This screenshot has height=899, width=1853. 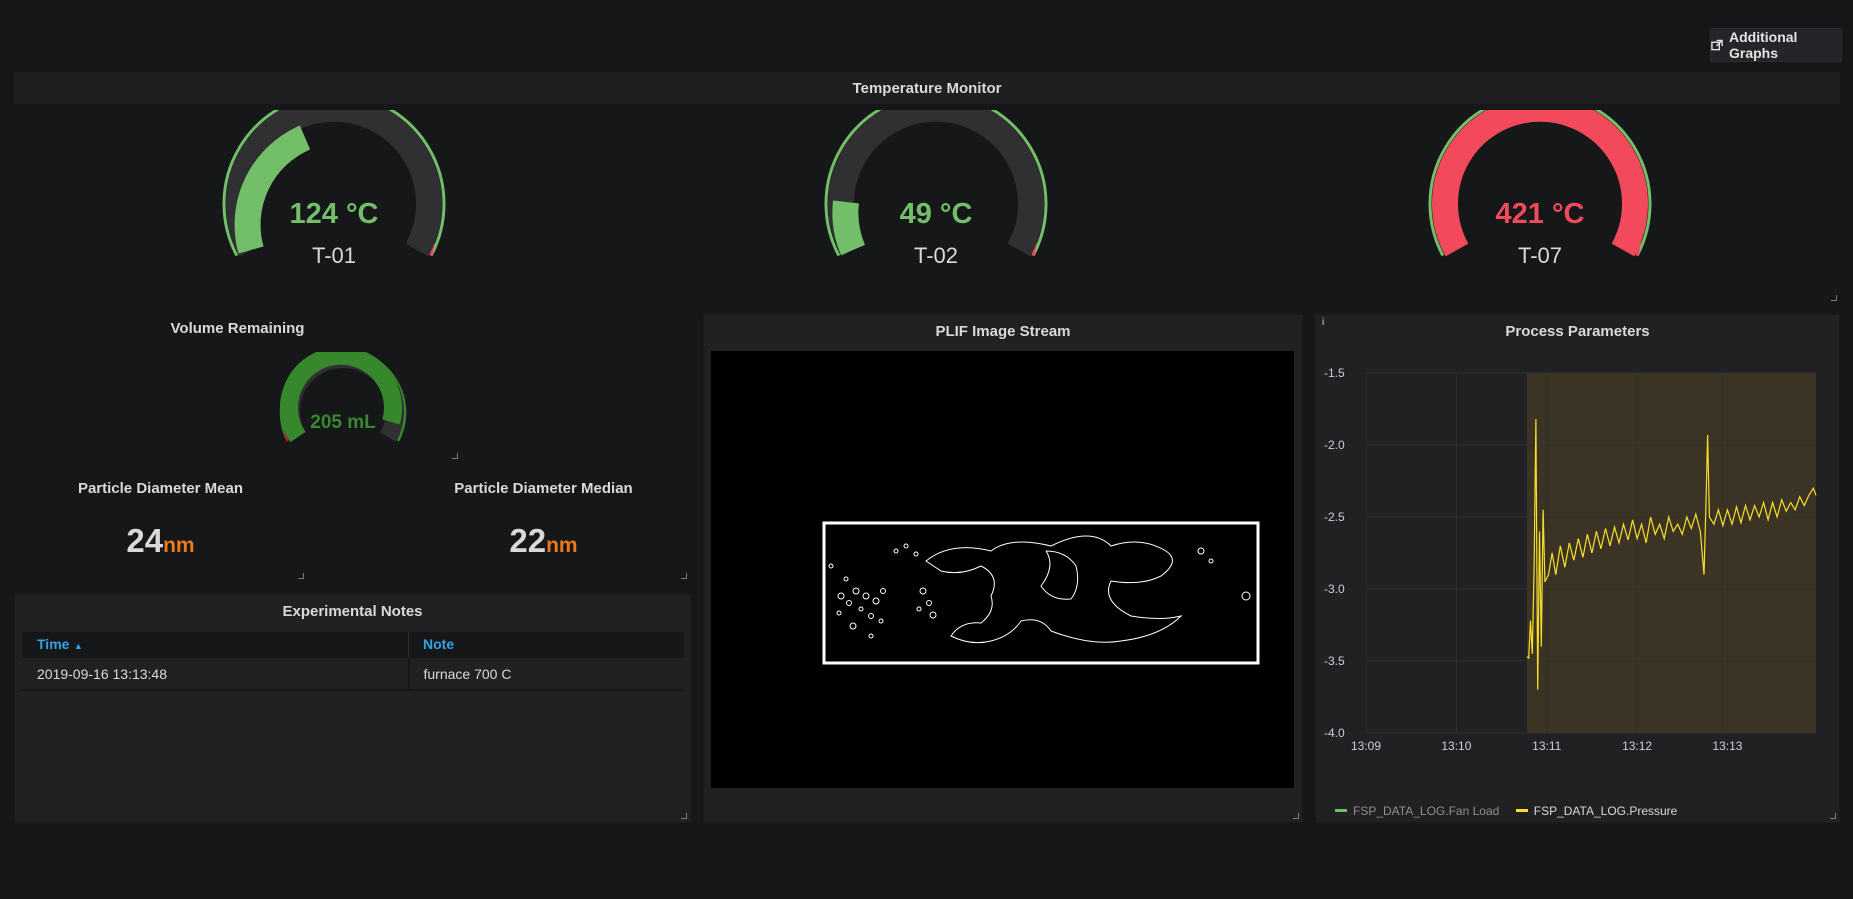 What do you see at coordinates (547, 645) in the screenshot?
I see `column-header-note: Note` at bounding box center [547, 645].